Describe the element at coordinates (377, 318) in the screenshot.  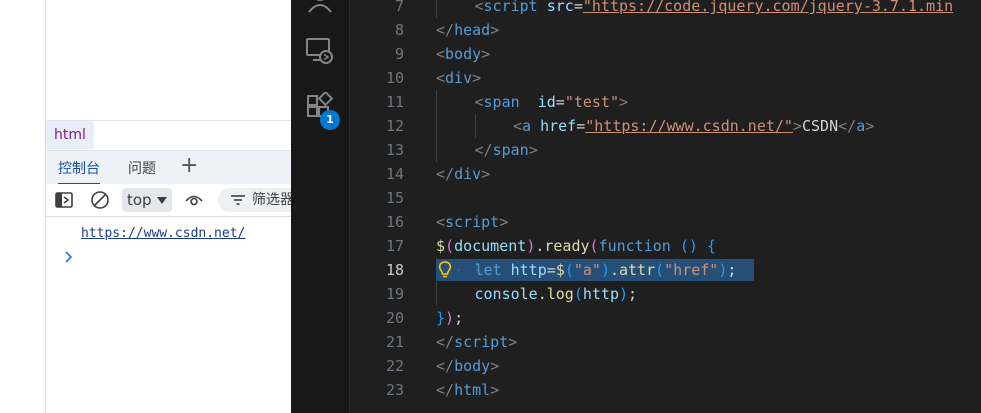
I see `line-number: 20` at that location.